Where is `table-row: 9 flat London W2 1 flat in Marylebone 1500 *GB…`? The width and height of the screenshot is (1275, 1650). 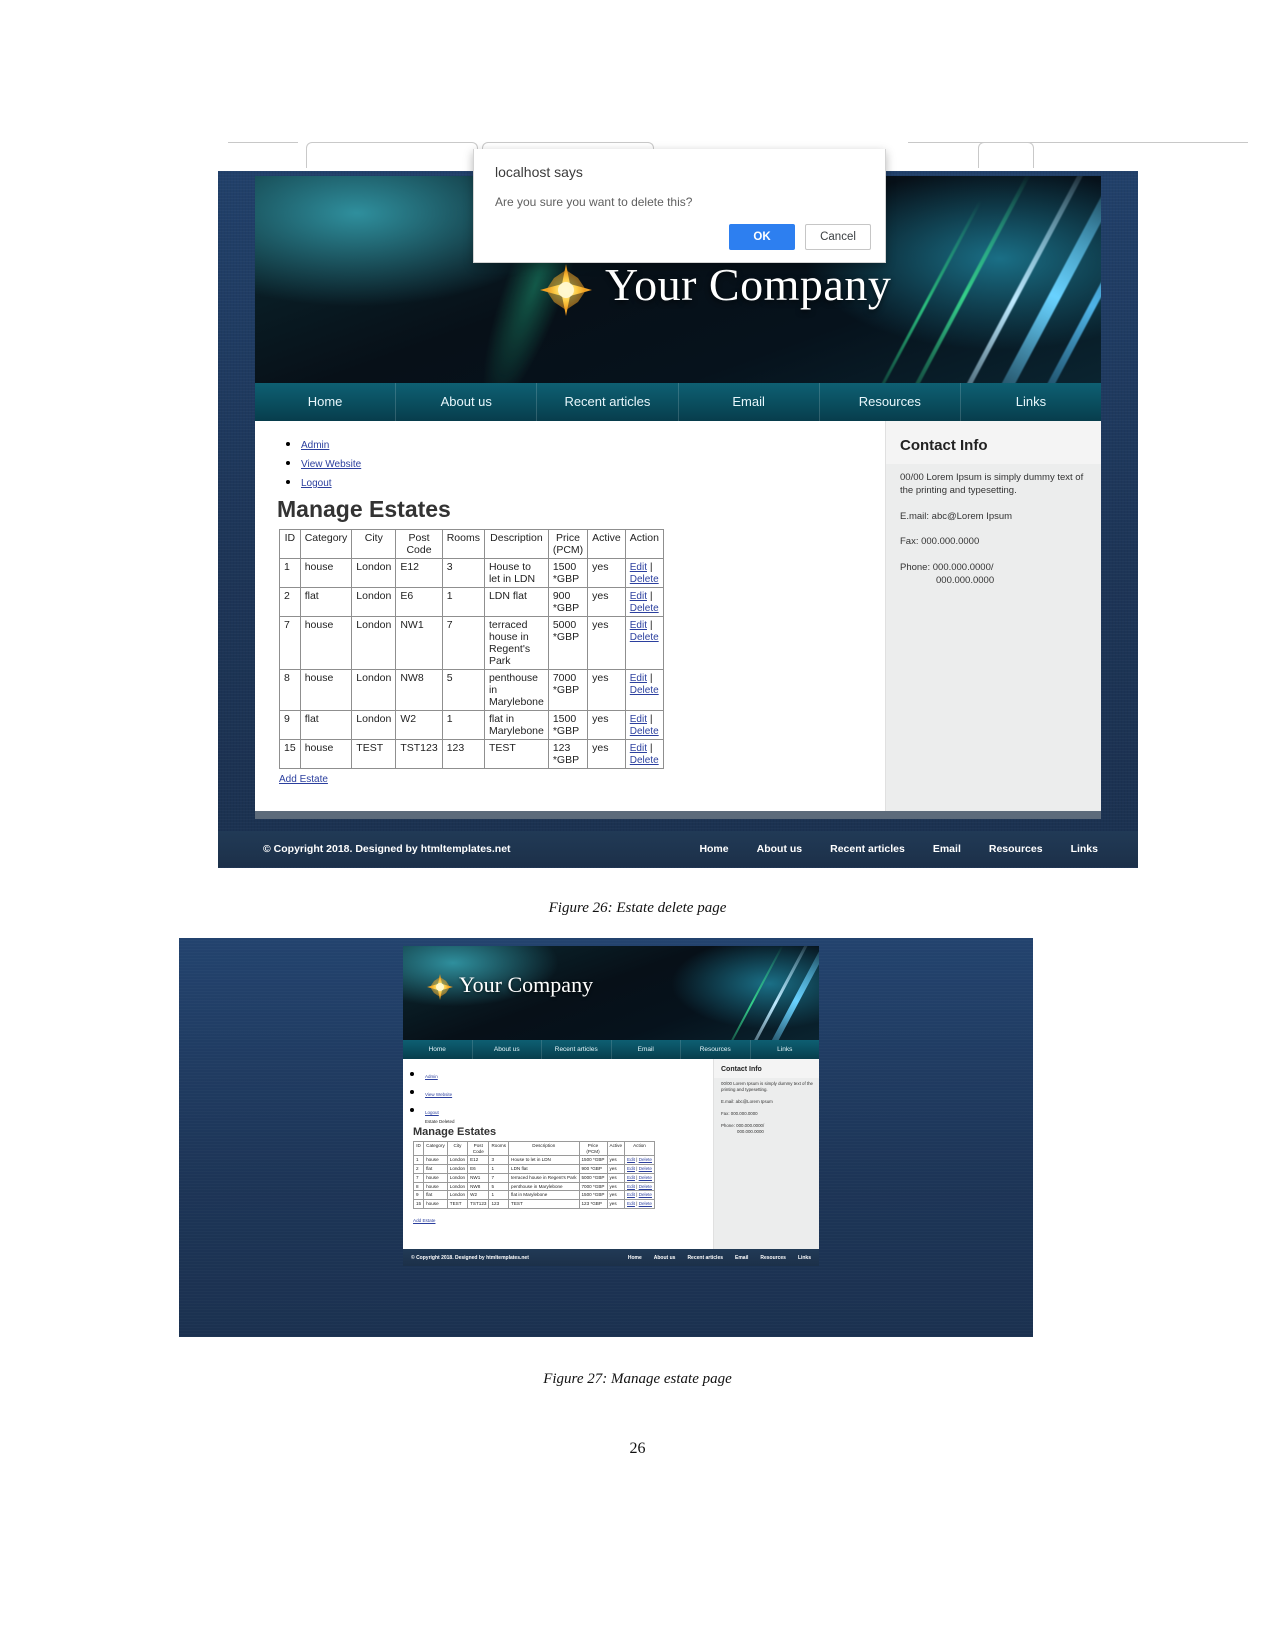 table-row: 9 flat London W2 1 flat in Marylebone 1500 *GB… is located at coordinates (471, 725).